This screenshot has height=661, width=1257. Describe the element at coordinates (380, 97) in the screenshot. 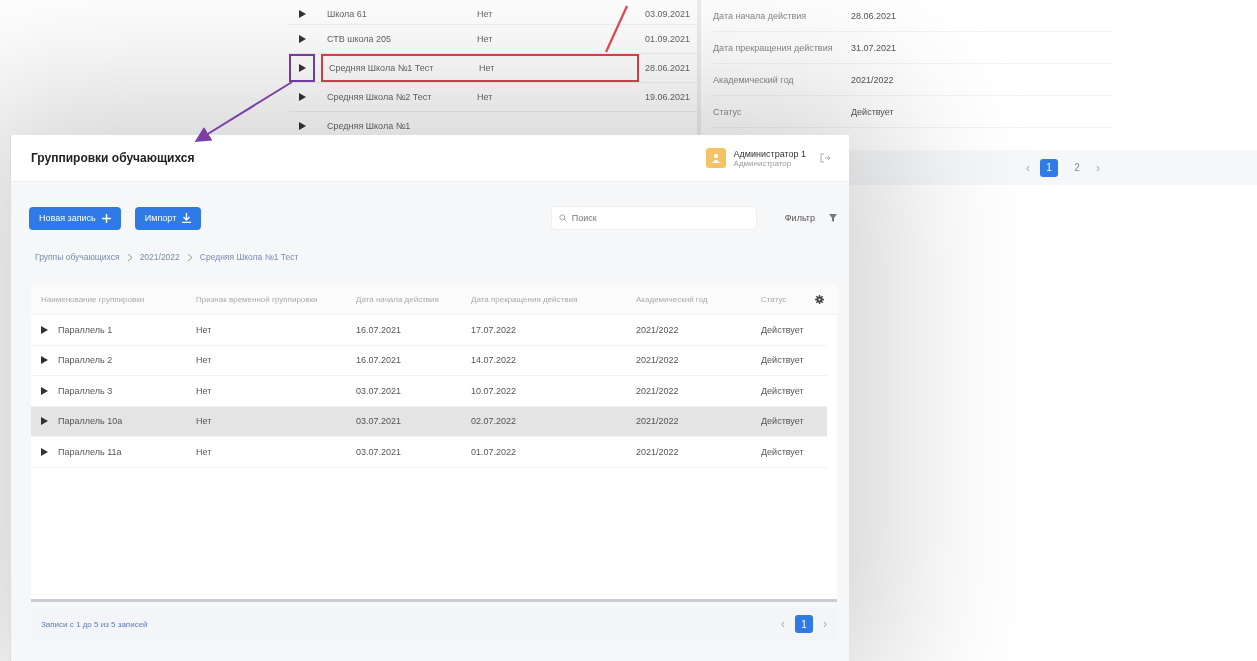

I see `table-cell-text: Средняя Школа №2 Тест` at that location.